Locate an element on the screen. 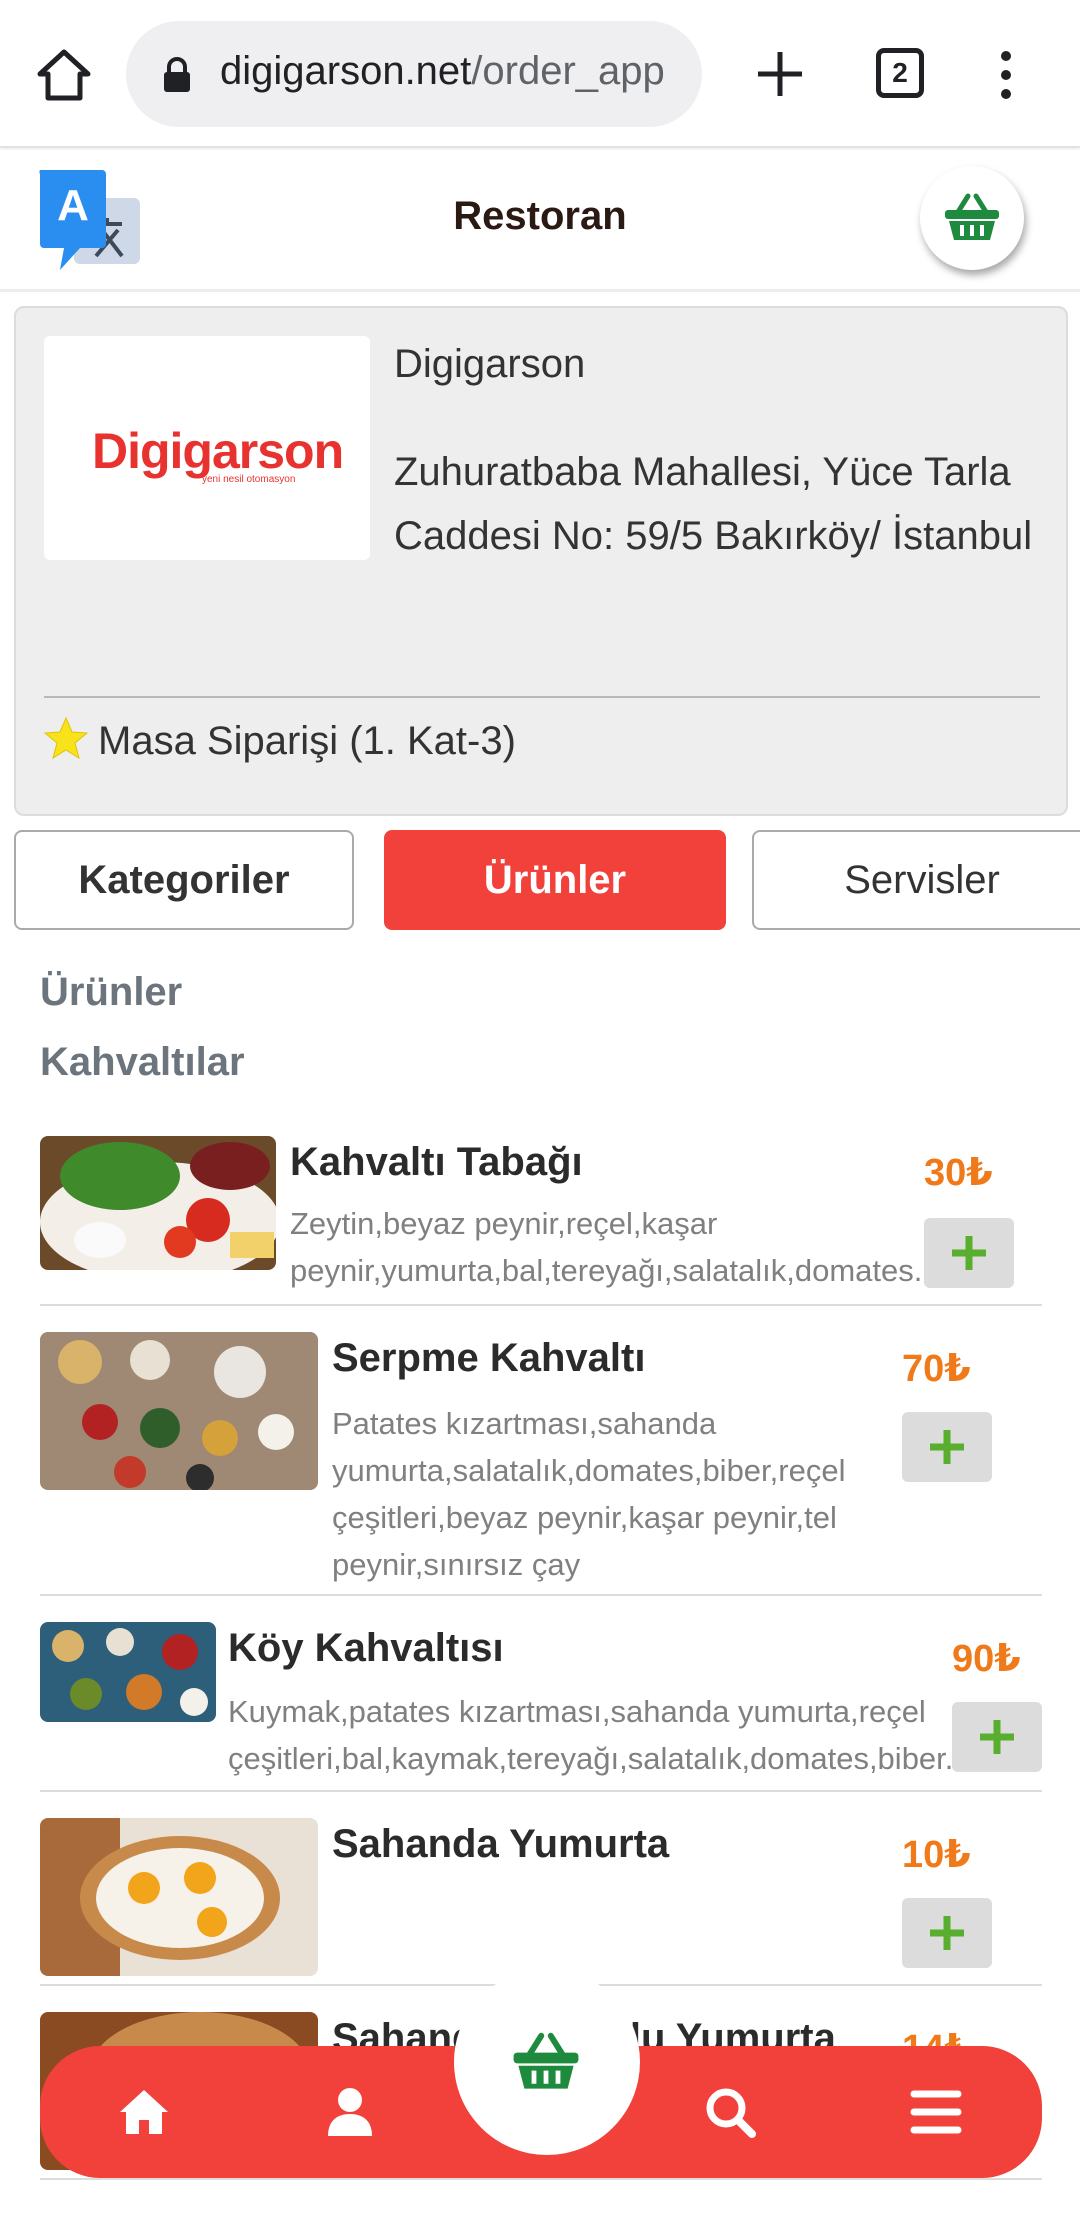 Image resolution: width=1080 pixels, height=2218 pixels. menu-icon is located at coordinates (936, 2112).